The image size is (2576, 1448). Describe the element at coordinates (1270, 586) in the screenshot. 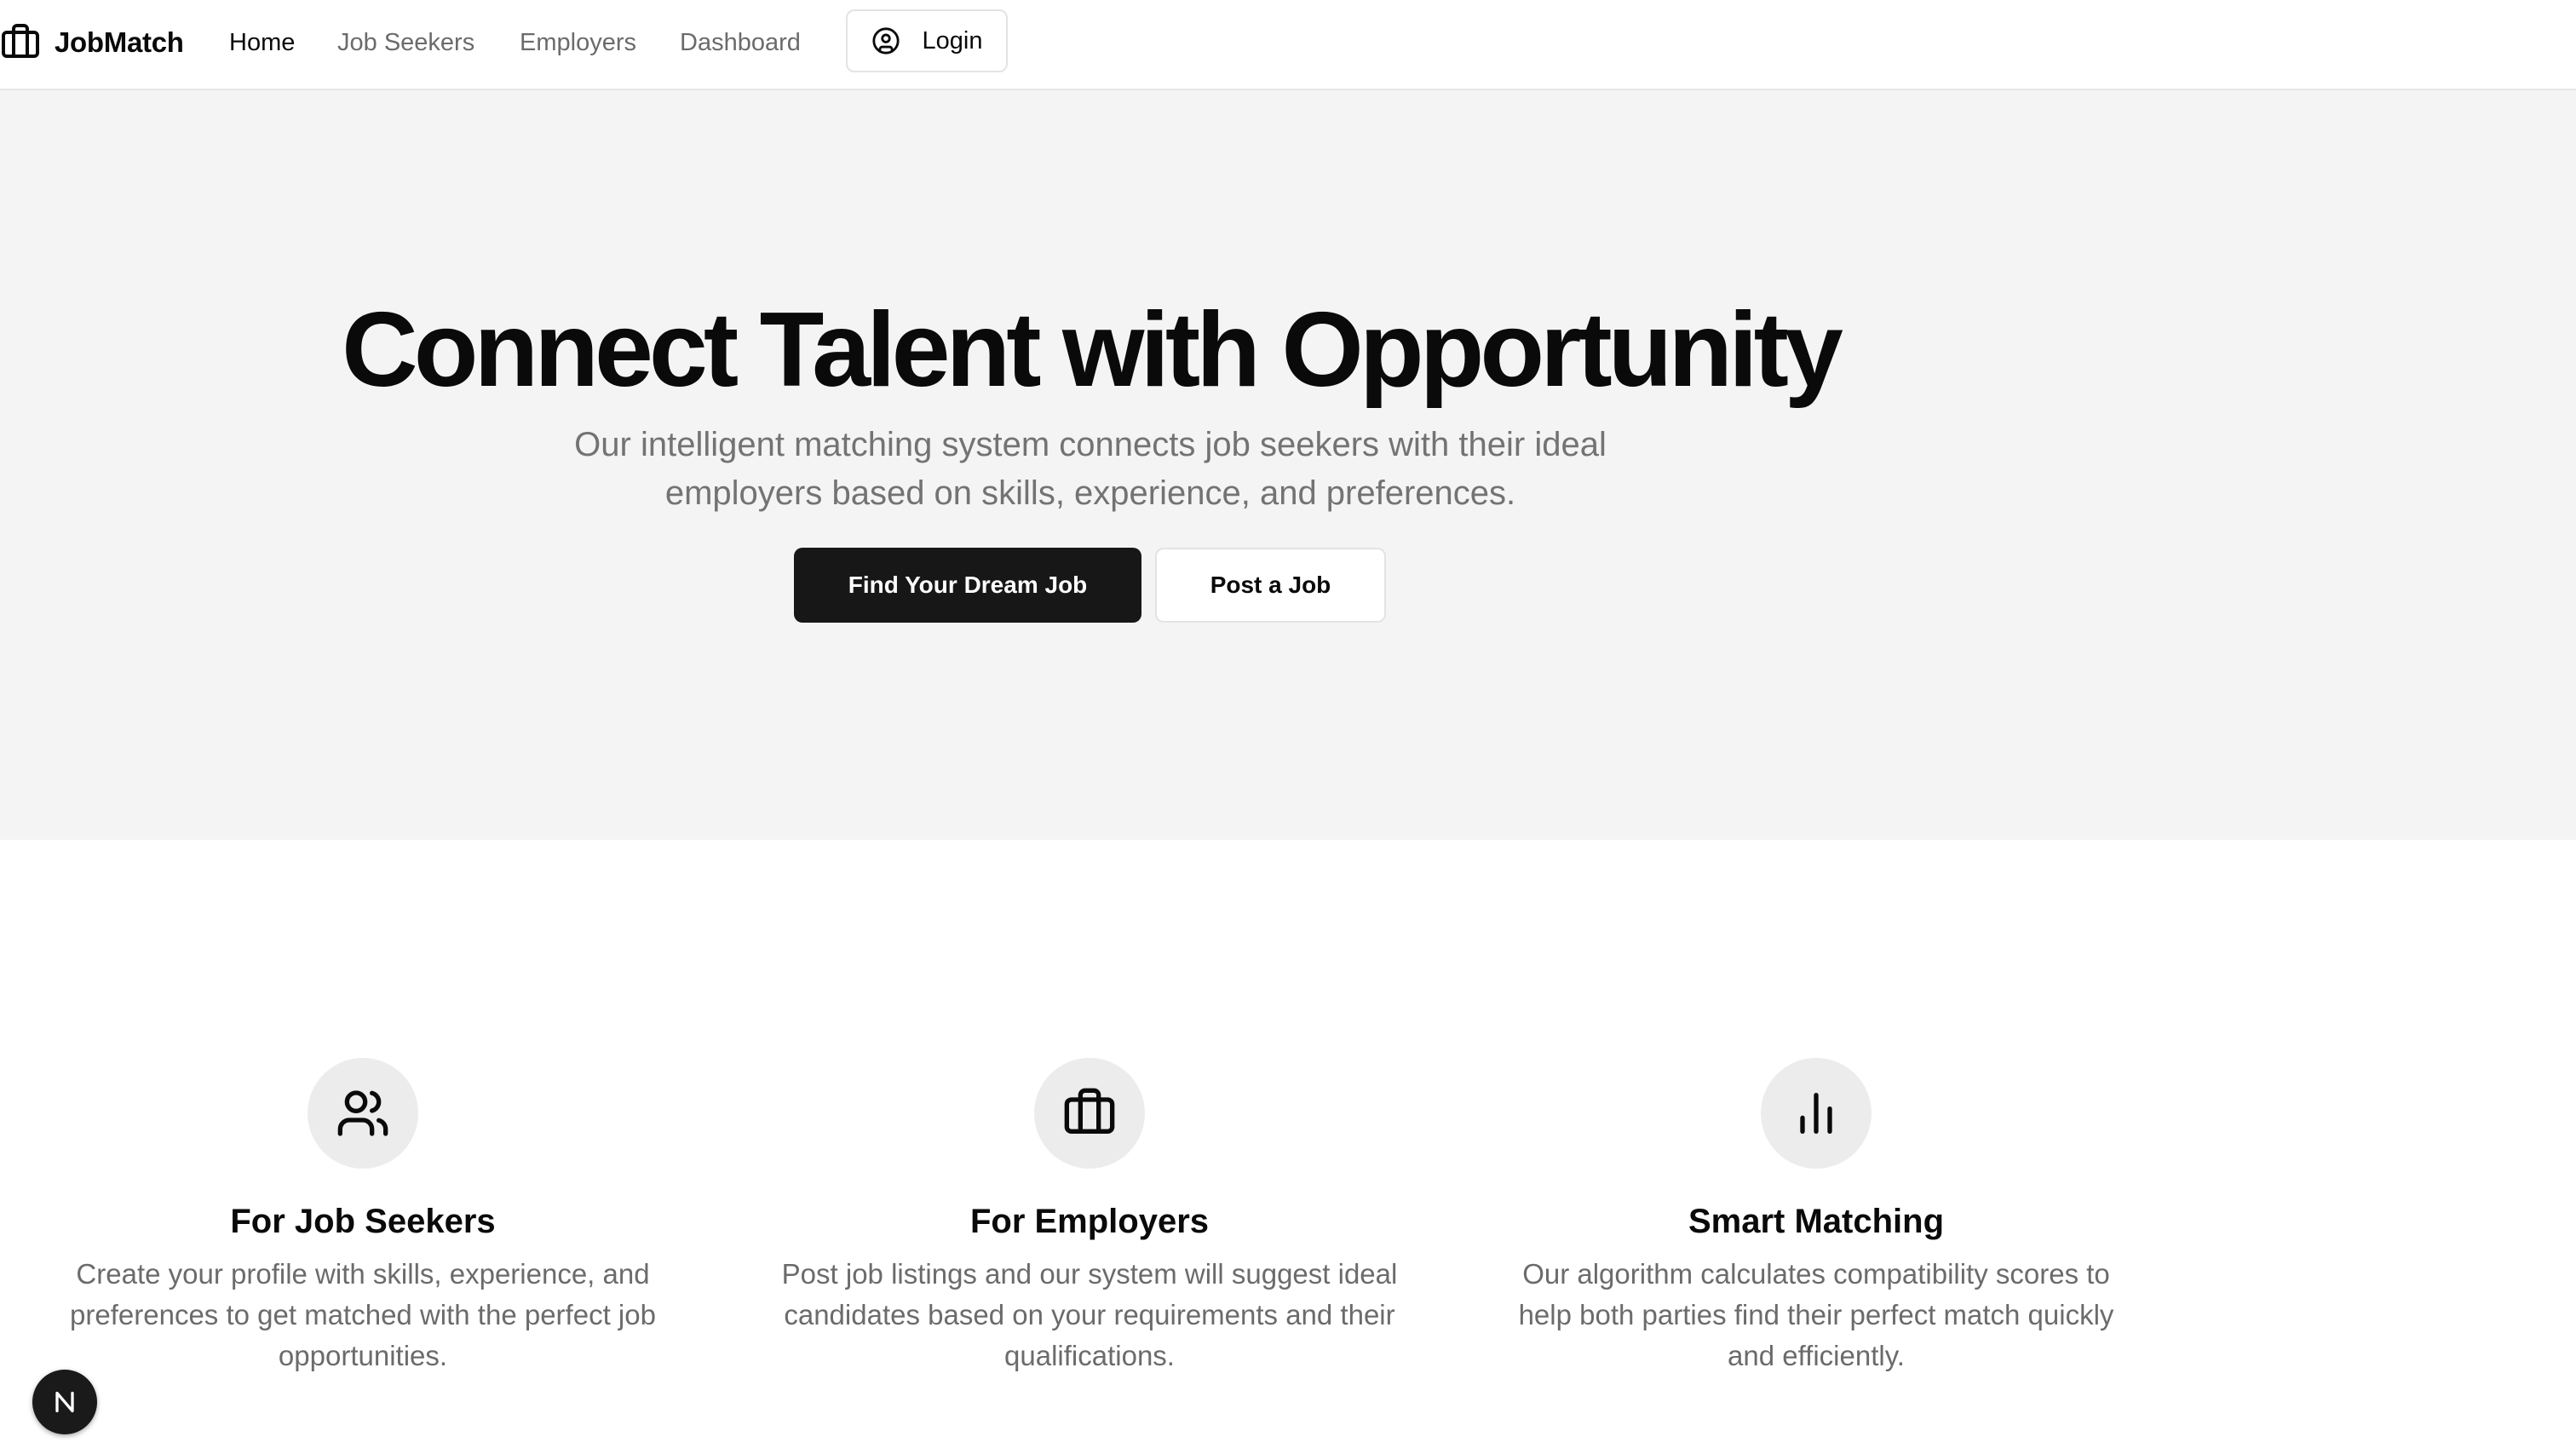

I see `post-job-button: Post a Job` at that location.